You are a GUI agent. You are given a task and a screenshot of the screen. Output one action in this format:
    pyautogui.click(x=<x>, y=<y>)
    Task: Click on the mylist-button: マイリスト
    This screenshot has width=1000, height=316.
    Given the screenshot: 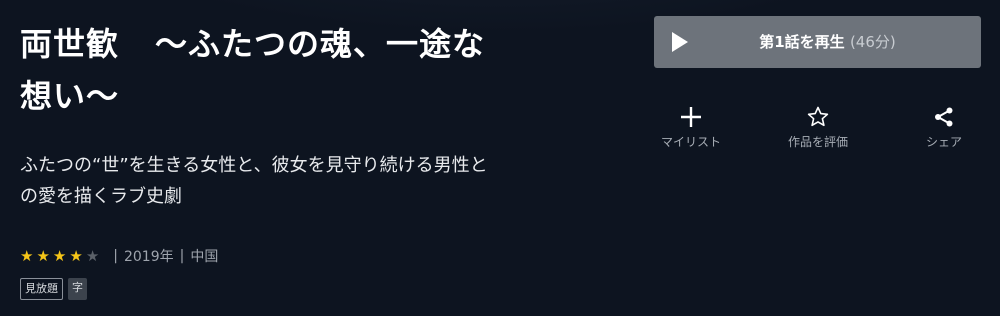 What is the action you would take?
    pyautogui.click(x=691, y=130)
    